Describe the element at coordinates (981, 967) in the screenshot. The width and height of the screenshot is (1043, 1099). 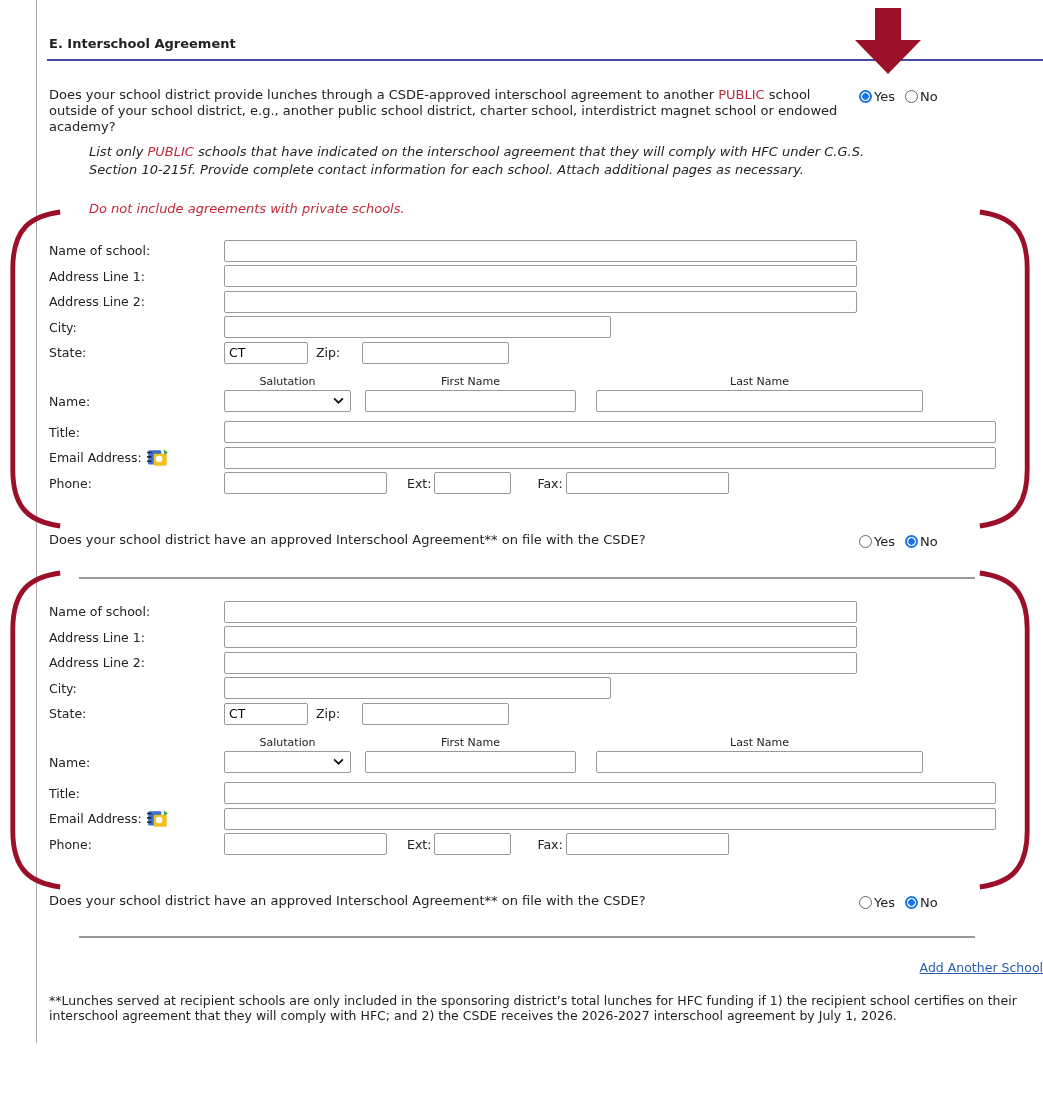
I see `add-school-link: Add Another School` at that location.